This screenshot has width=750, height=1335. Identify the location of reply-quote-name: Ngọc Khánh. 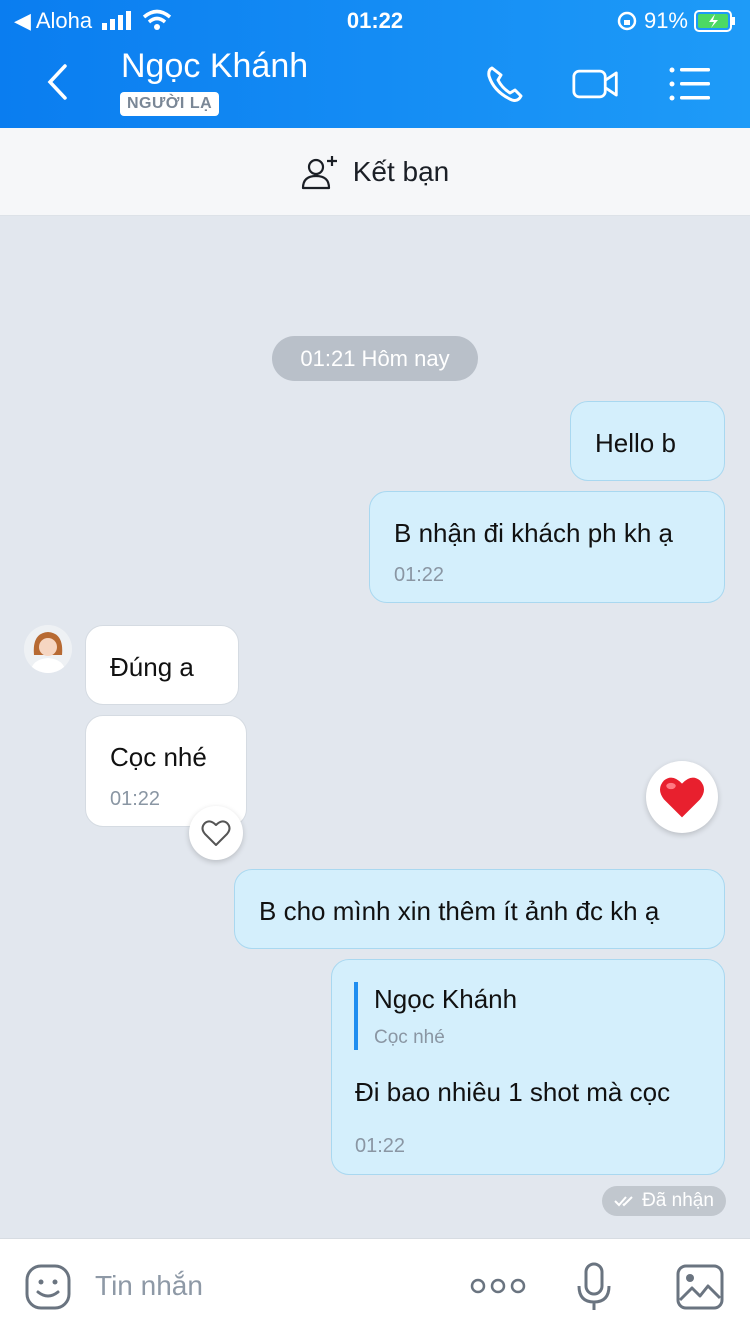
(446, 999).